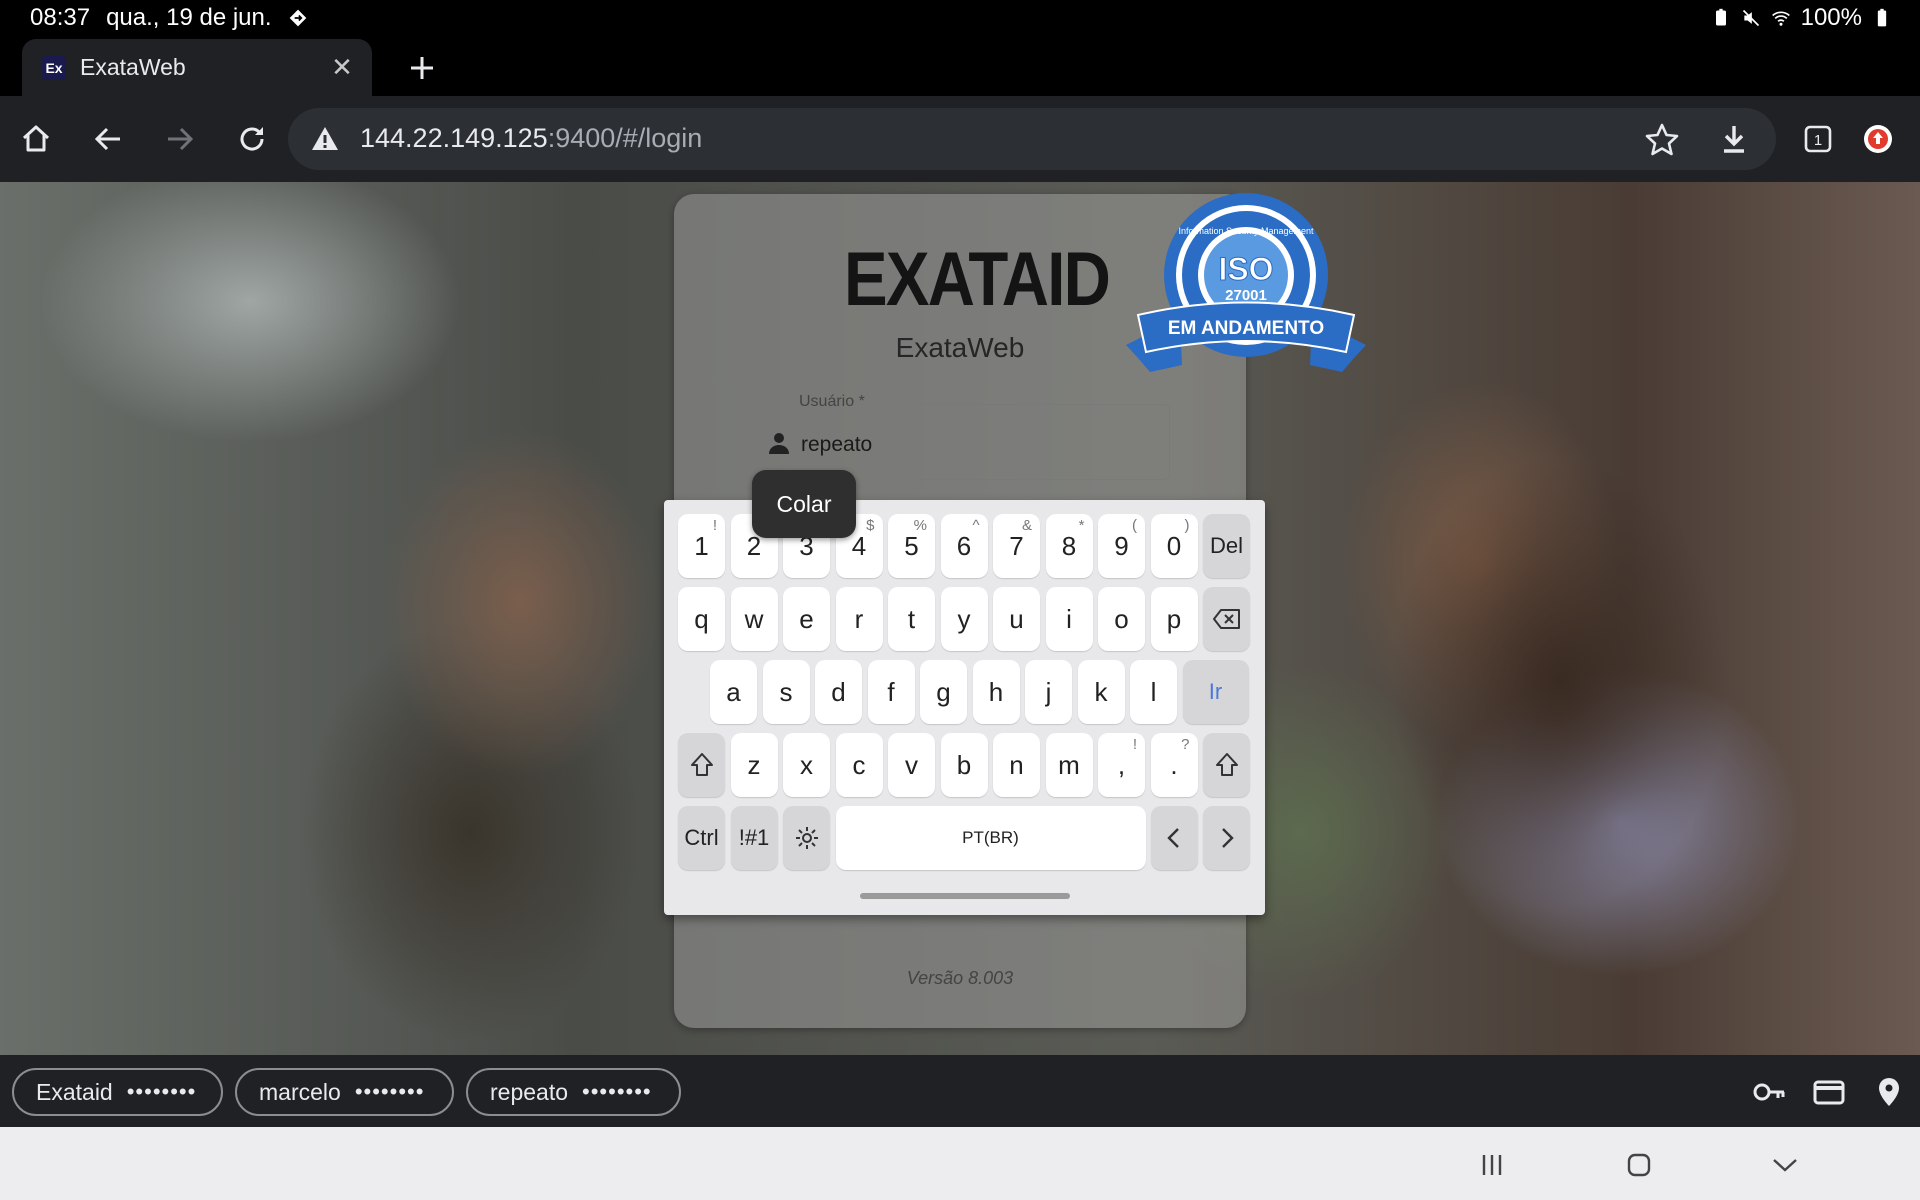 Image resolution: width=1920 pixels, height=1200 pixels. What do you see at coordinates (1121, 619) in the screenshot?
I see `key-o: o` at bounding box center [1121, 619].